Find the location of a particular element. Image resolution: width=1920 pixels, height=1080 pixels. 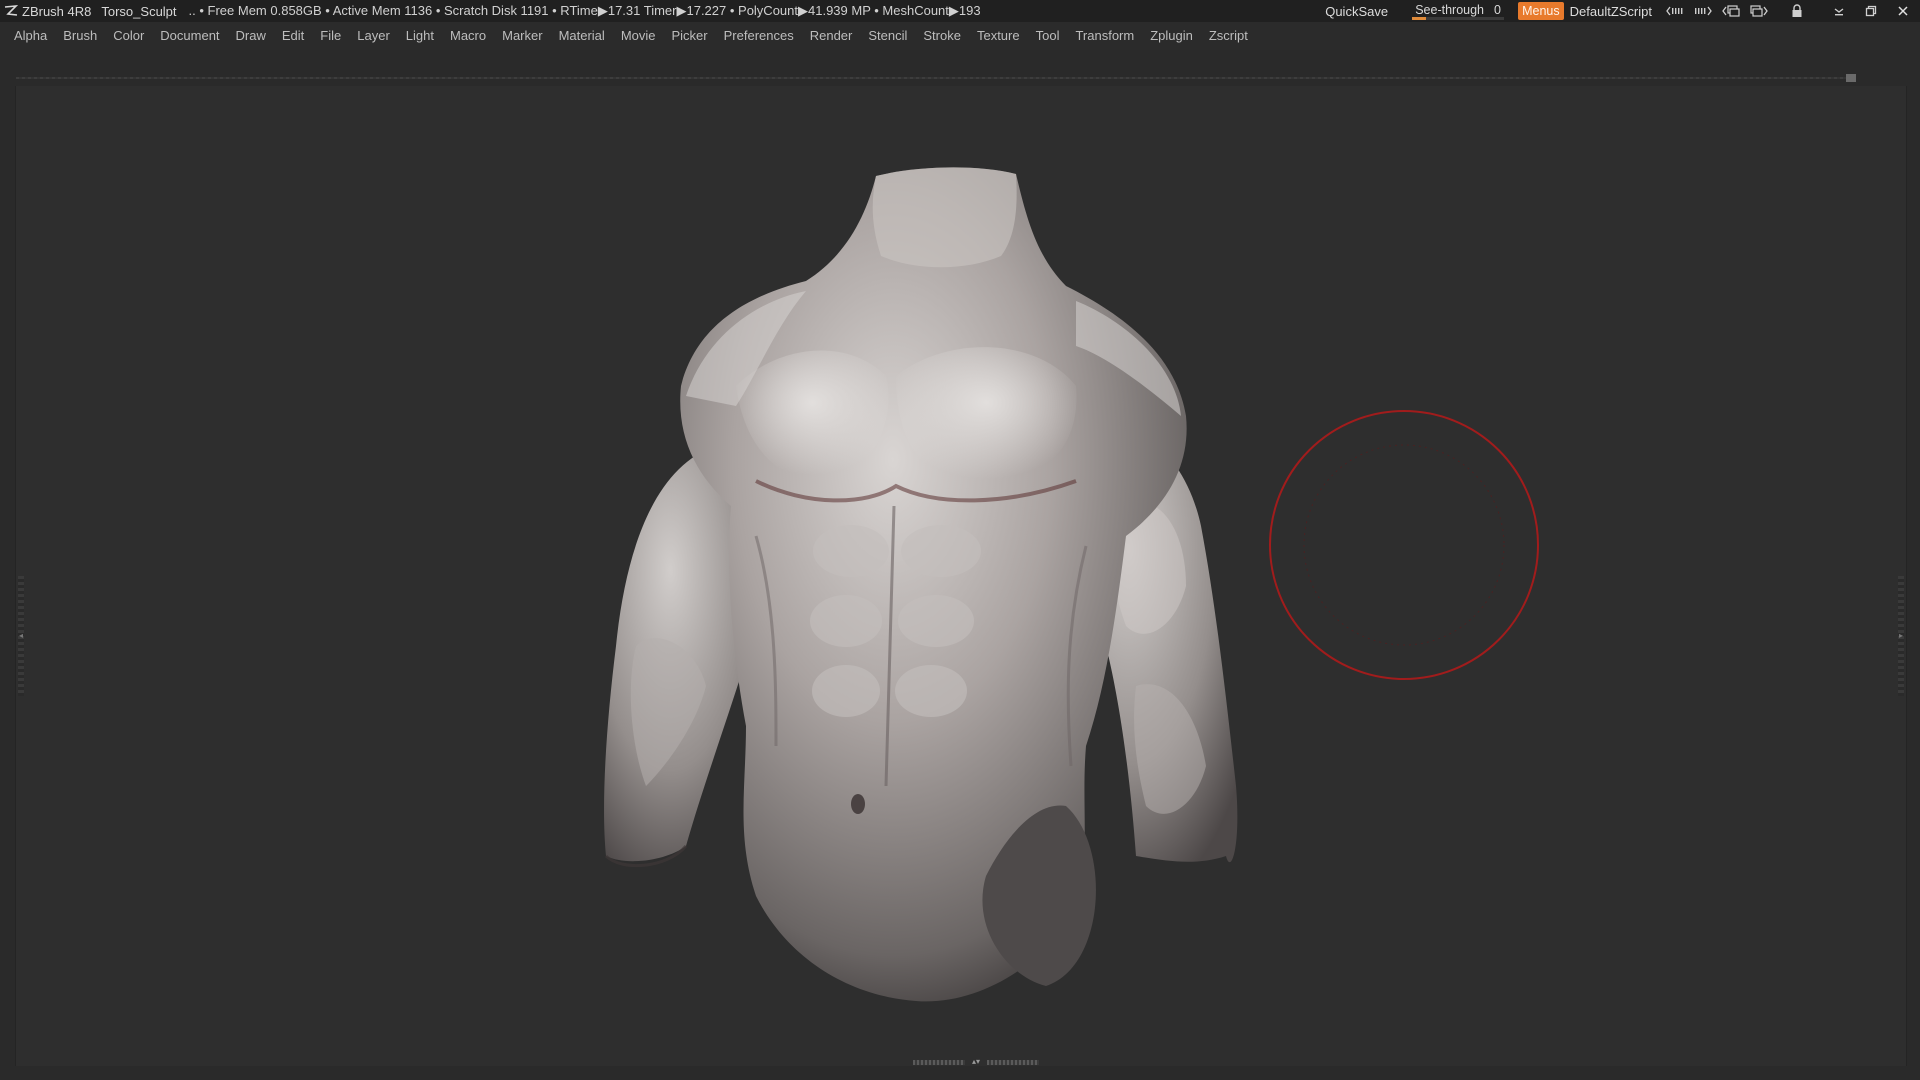

bottom-tray-grip: ▴▾ is located at coordinates (976, 1062).